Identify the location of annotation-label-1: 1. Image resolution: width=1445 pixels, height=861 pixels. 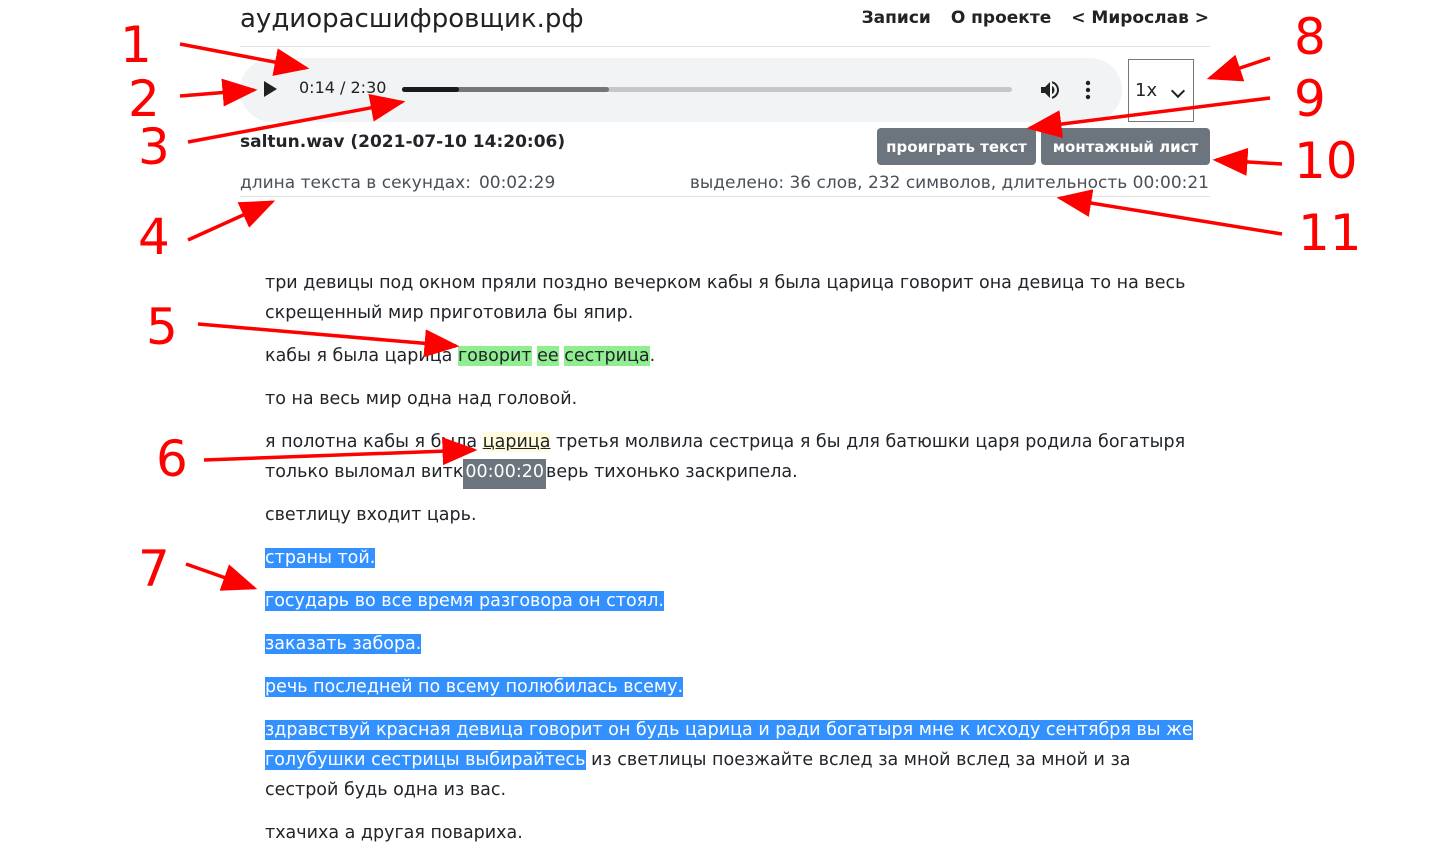
(136, 45).